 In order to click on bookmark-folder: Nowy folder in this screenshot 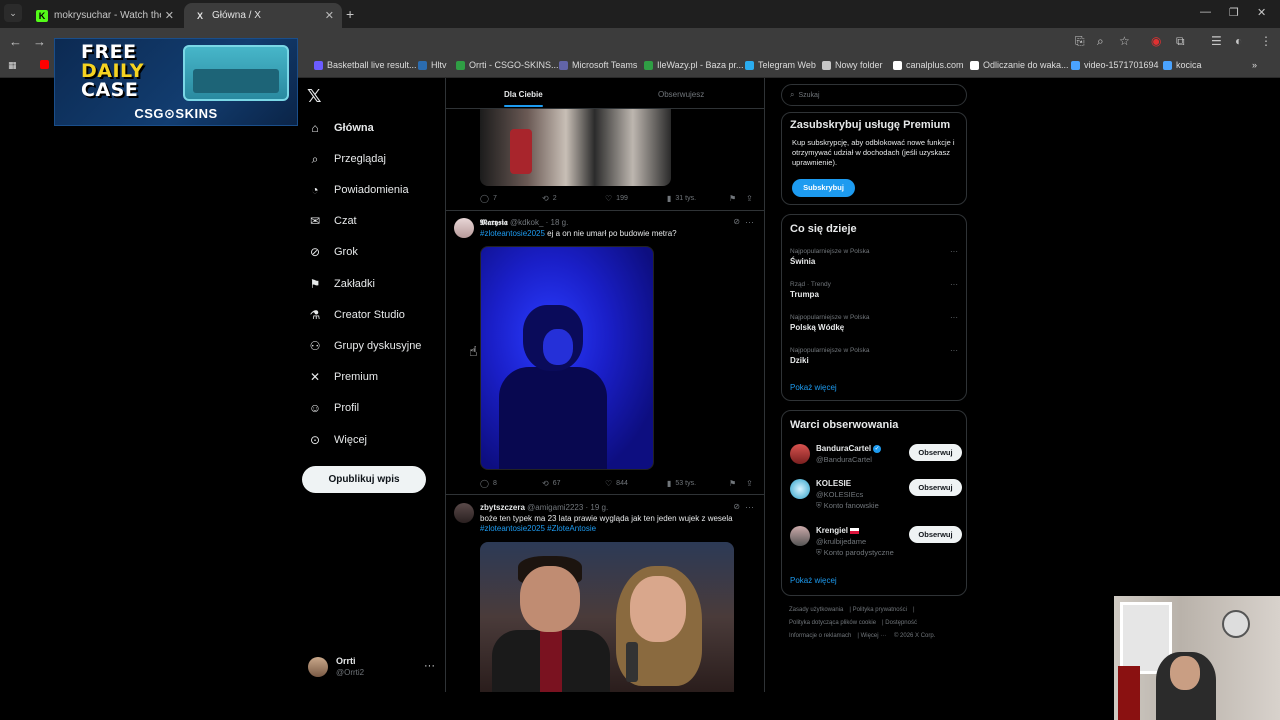, I will do `click(852, 65)`.